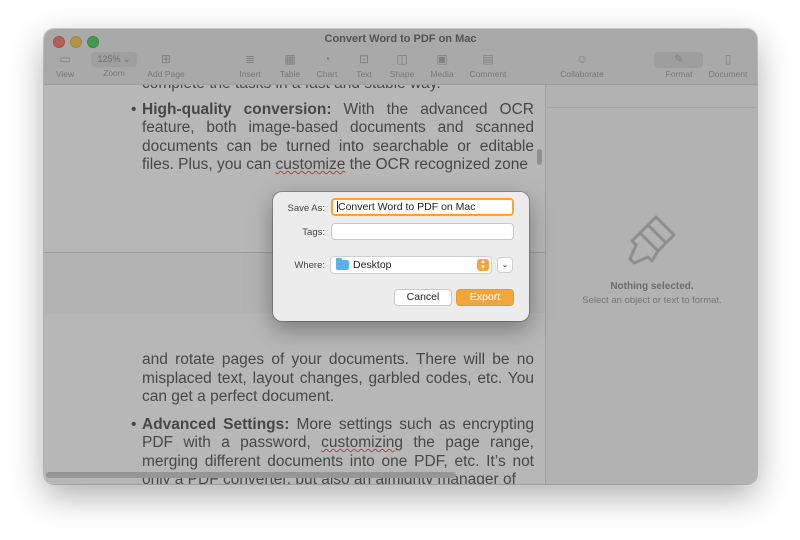  I want to click on chevron-down-icon: ⌄, so click(505, 264).